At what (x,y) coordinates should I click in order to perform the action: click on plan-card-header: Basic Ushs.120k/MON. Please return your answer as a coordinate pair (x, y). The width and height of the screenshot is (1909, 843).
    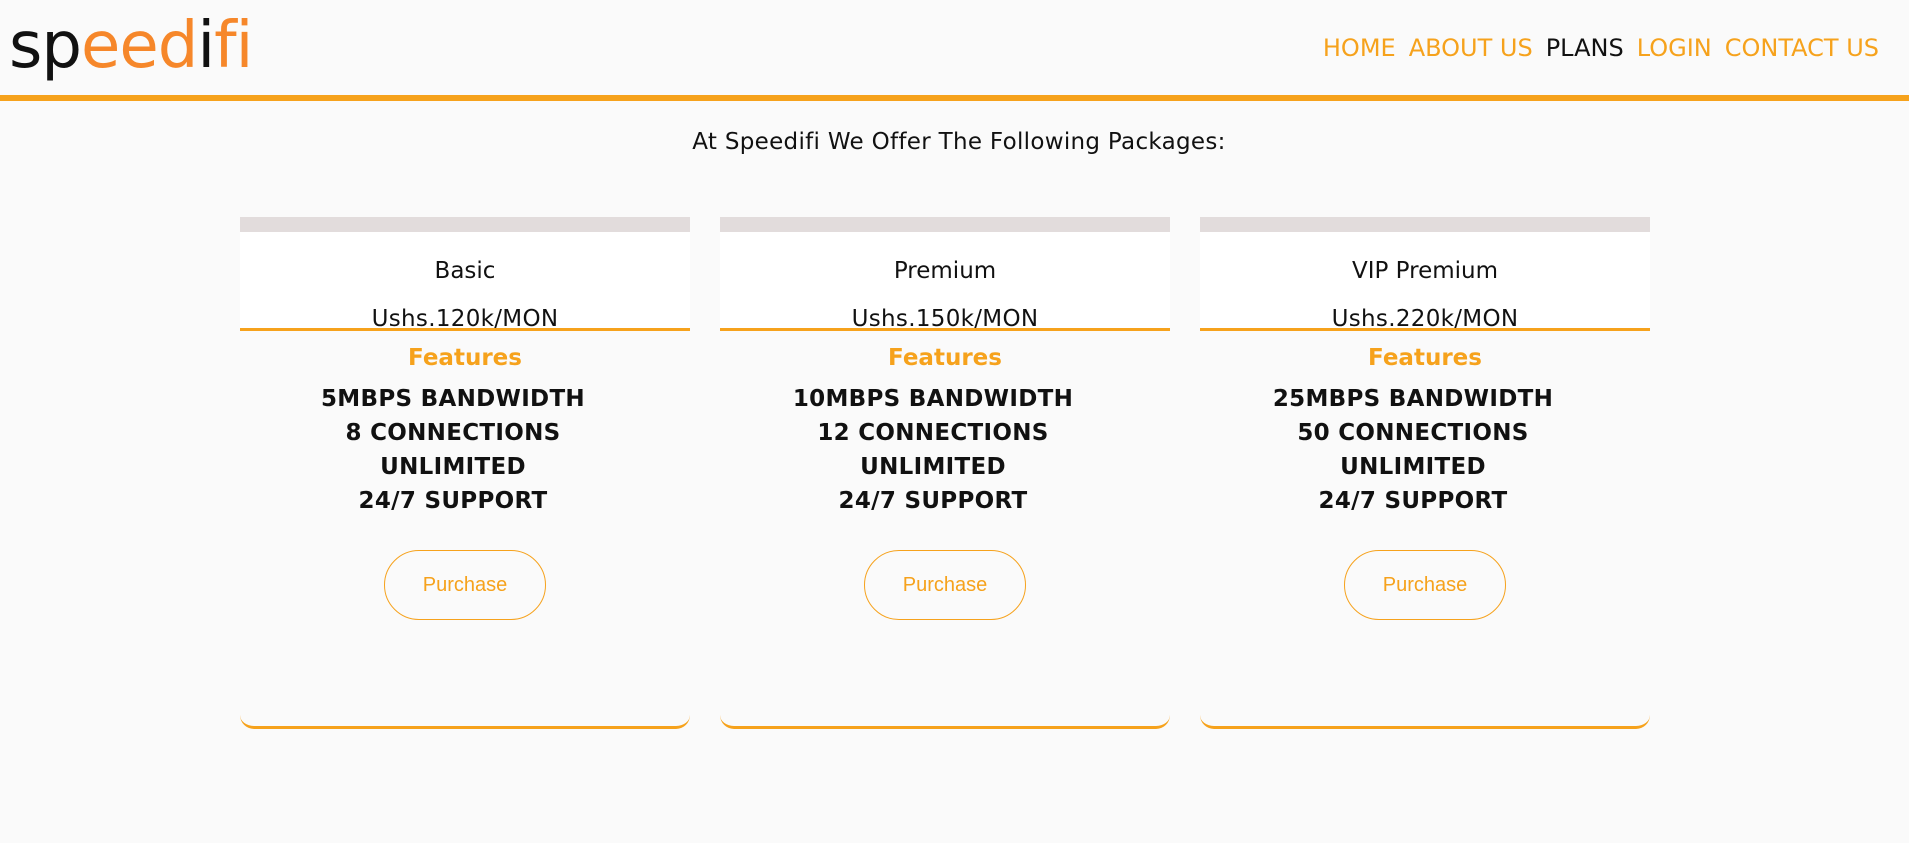
    Looking at the image, I should click on (465, 281).